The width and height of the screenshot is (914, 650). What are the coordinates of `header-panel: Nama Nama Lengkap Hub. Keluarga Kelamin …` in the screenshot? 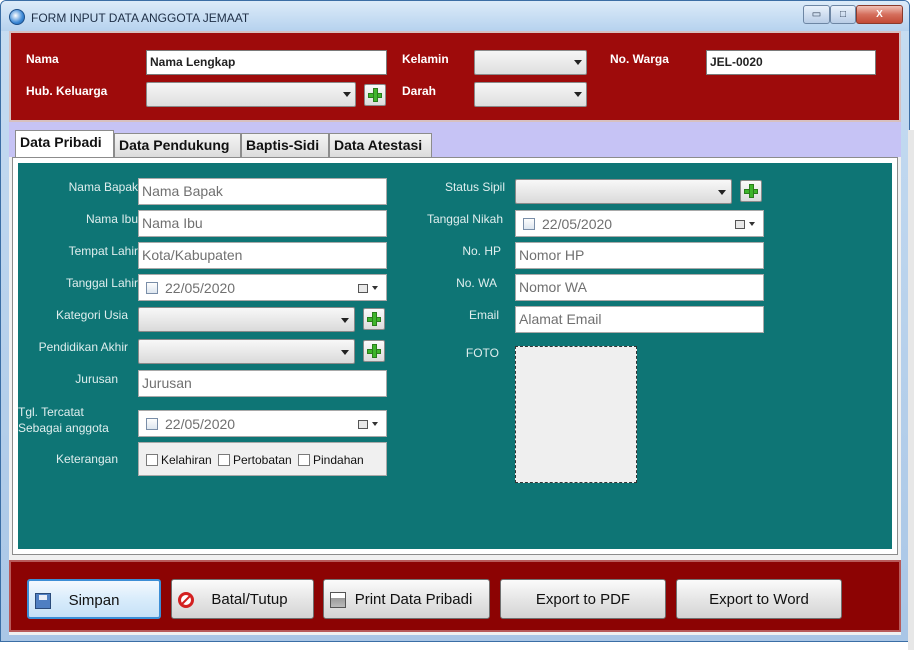 It's located at (455, 76).